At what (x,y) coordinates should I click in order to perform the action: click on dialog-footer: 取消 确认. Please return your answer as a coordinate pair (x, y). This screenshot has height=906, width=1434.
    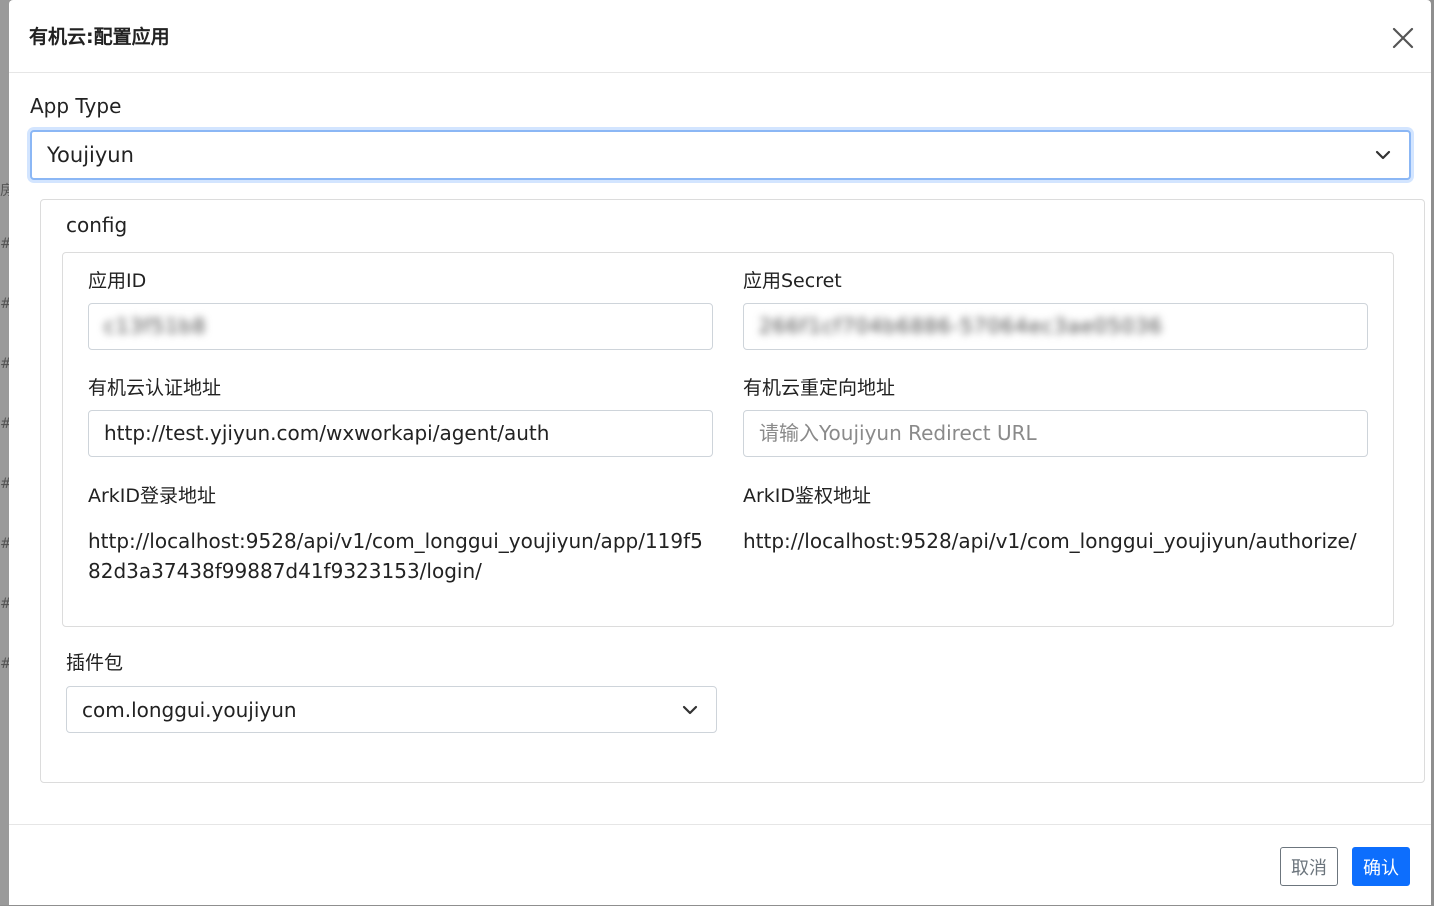
    Looking at the image, I should click on (720, 865).